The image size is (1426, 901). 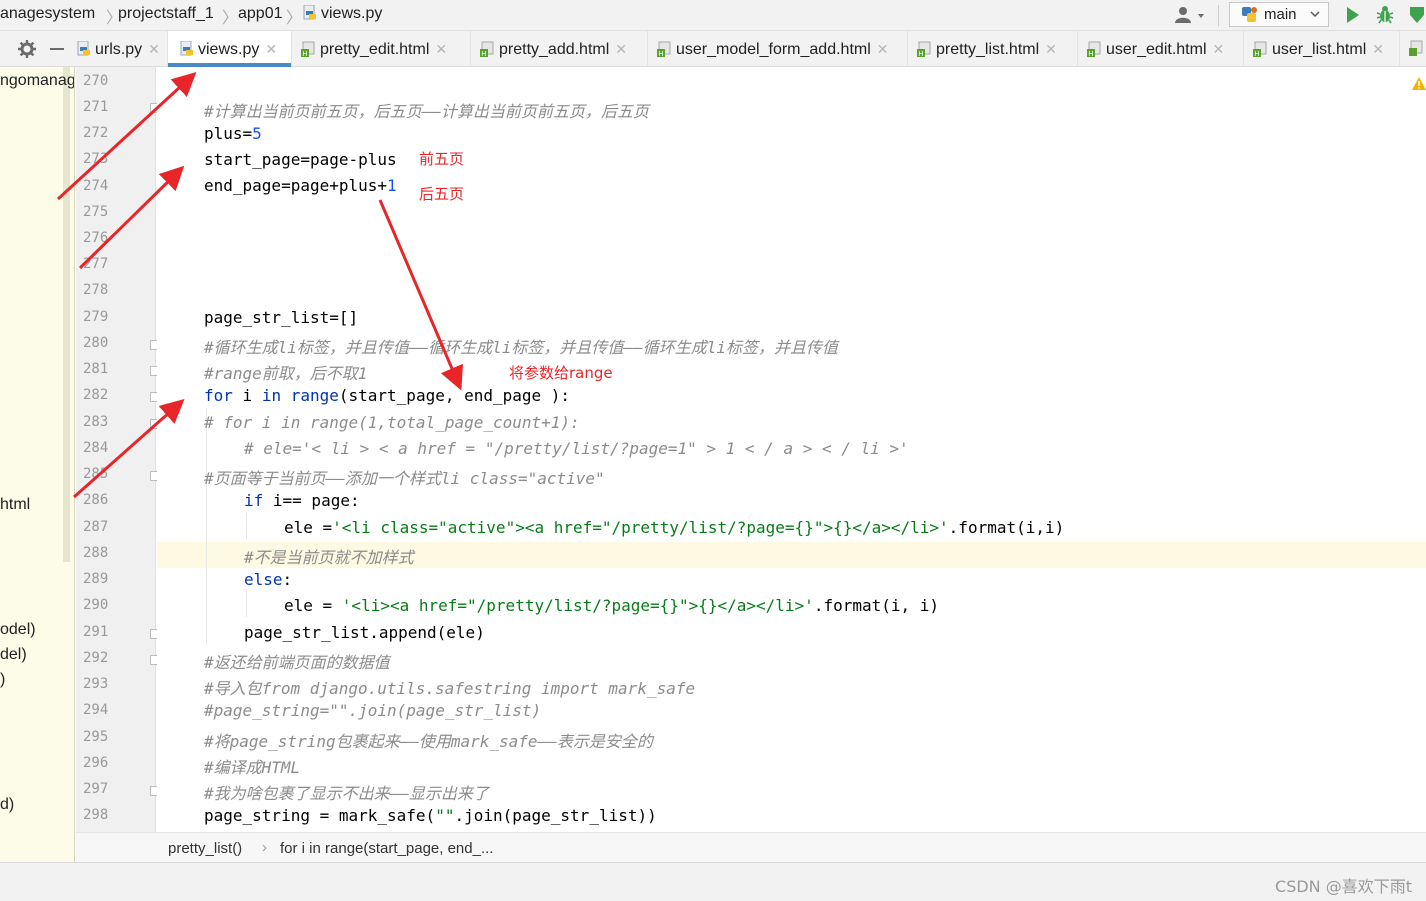 I want to click on line-number: 287, so click(x=96, y=527).